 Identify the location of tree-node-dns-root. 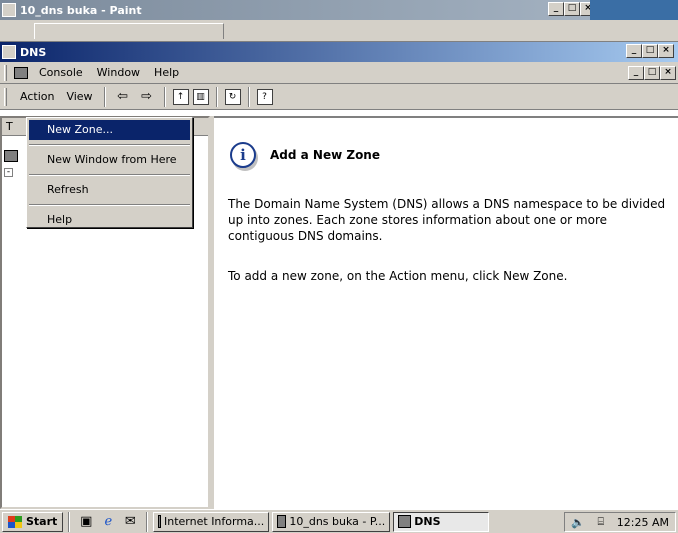
(13, 156).